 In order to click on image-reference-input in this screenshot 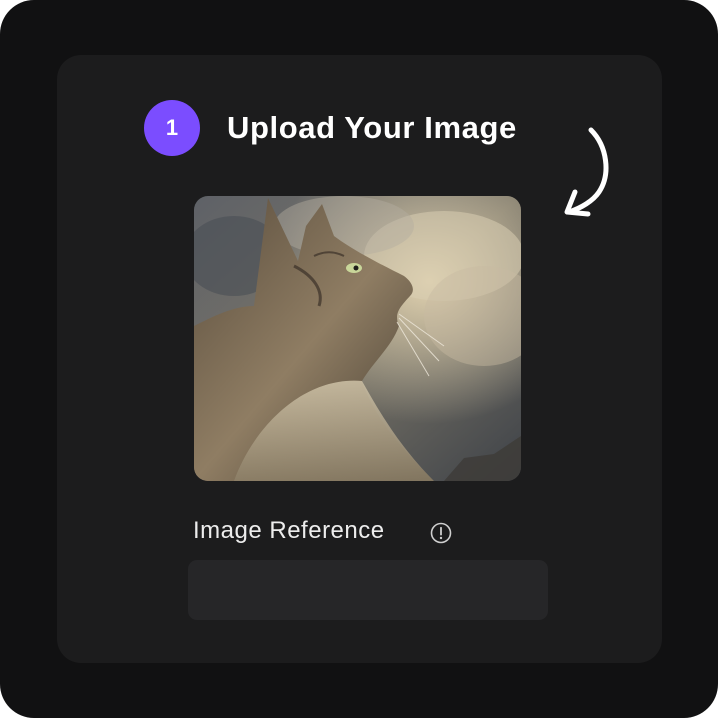, I will do `click(368, 590)`.